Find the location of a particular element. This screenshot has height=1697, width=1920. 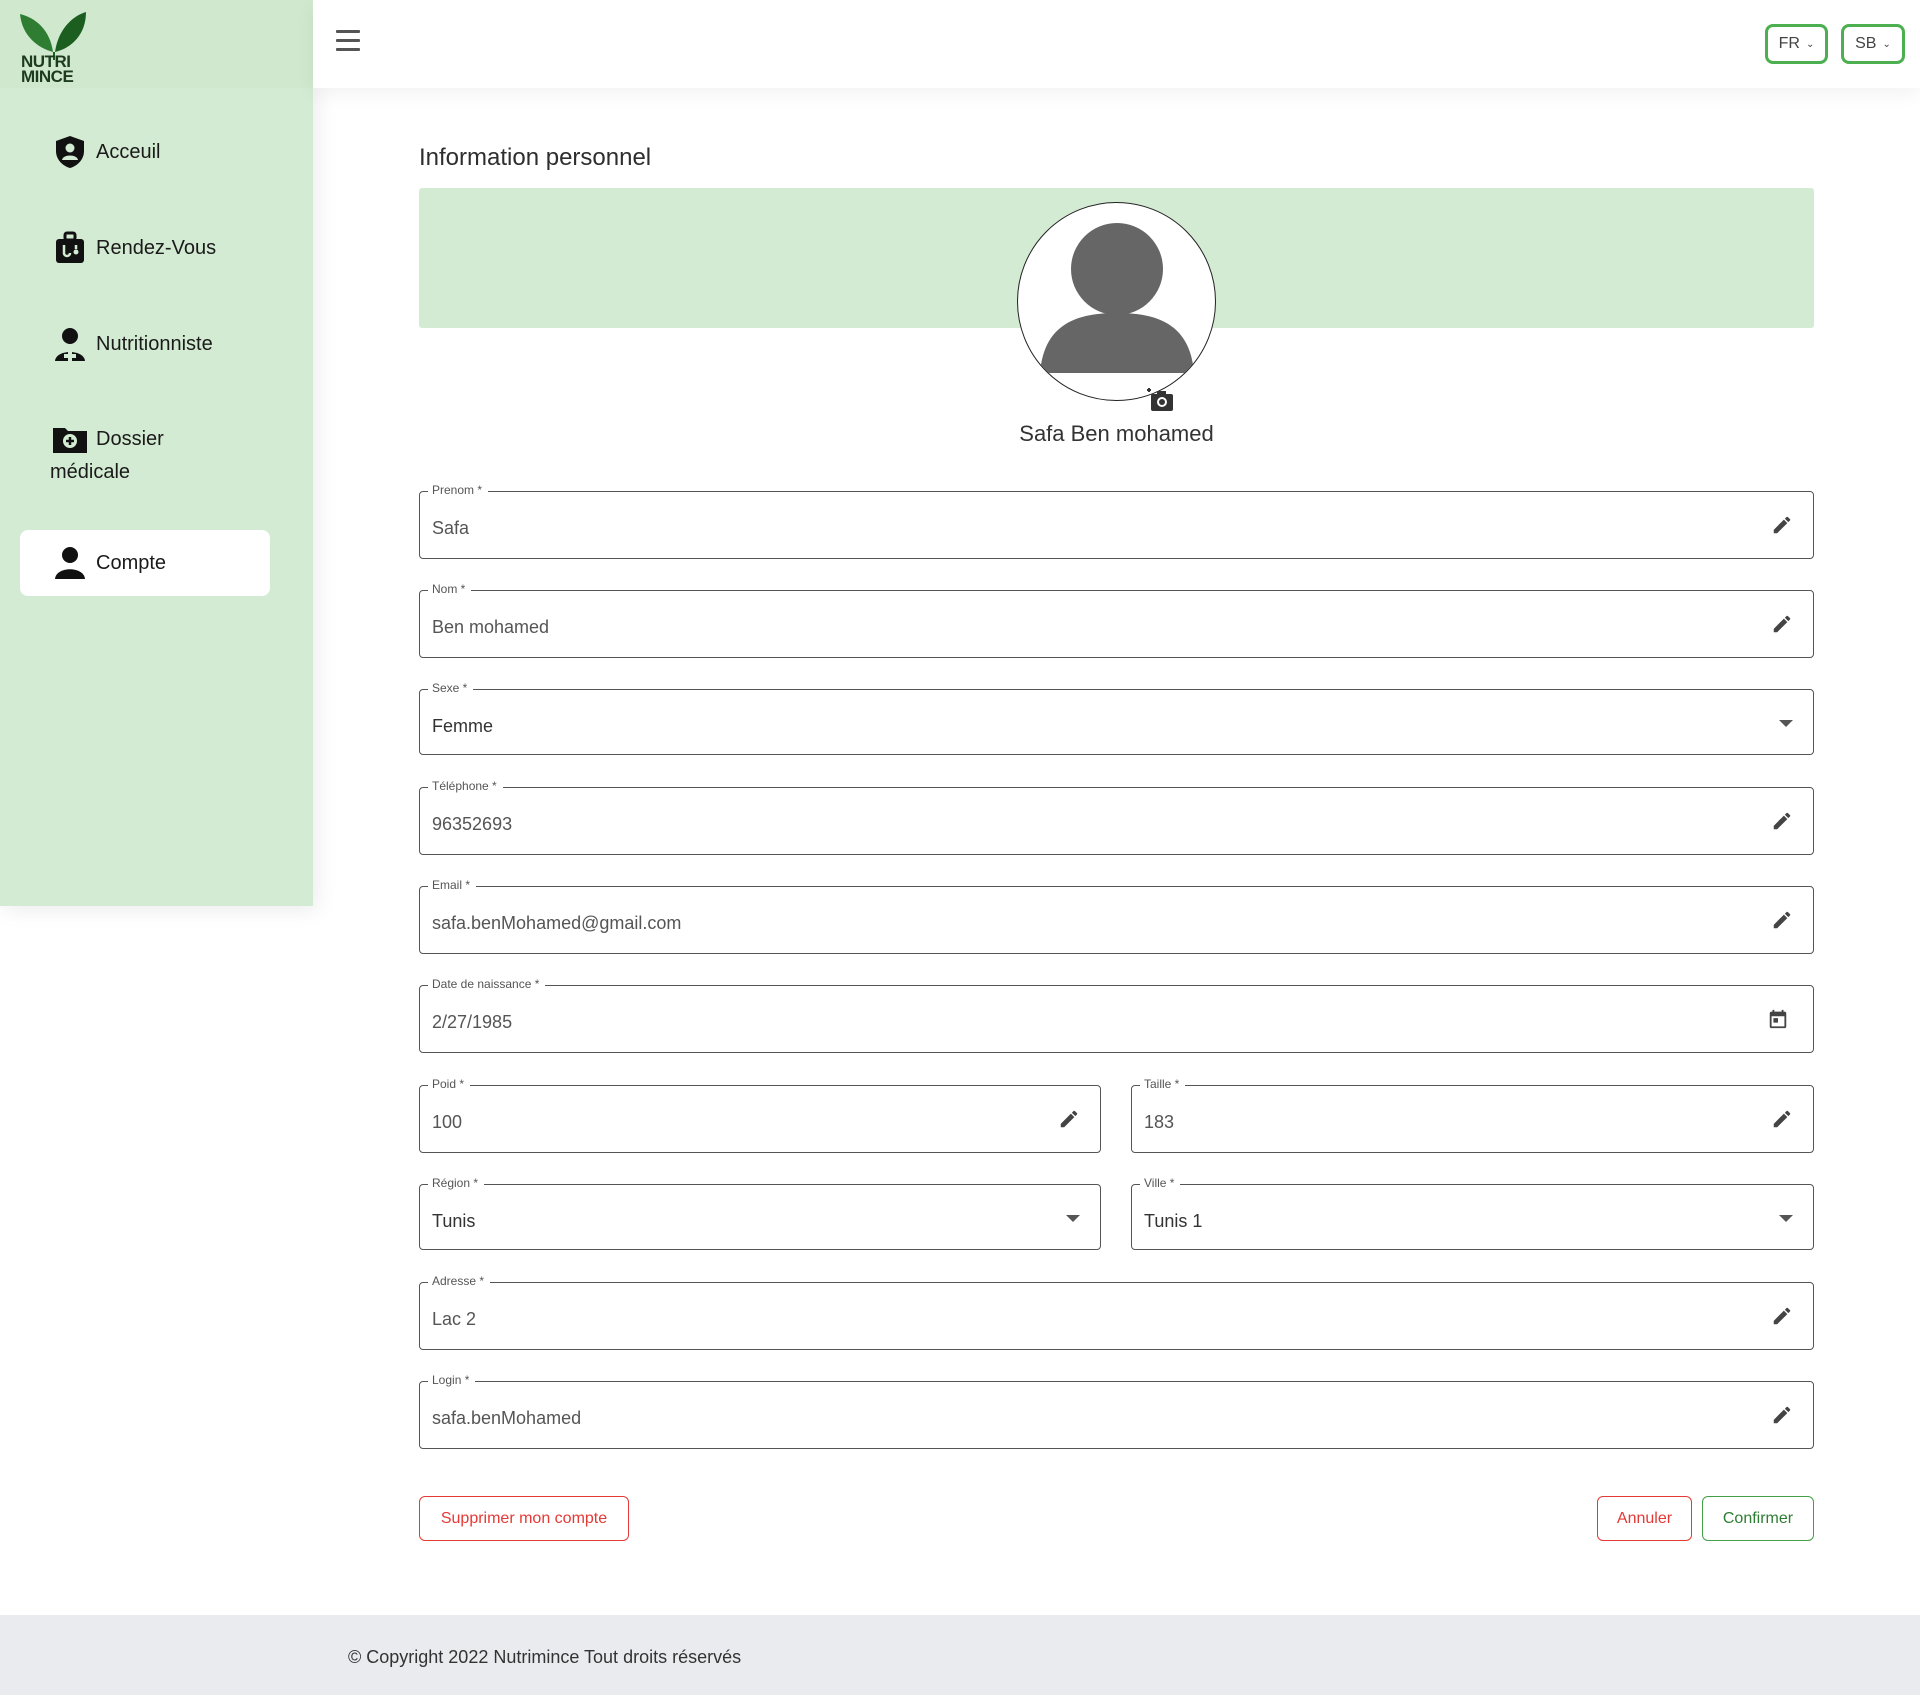

field-label: Région * is located at coordinates (456, 1183).